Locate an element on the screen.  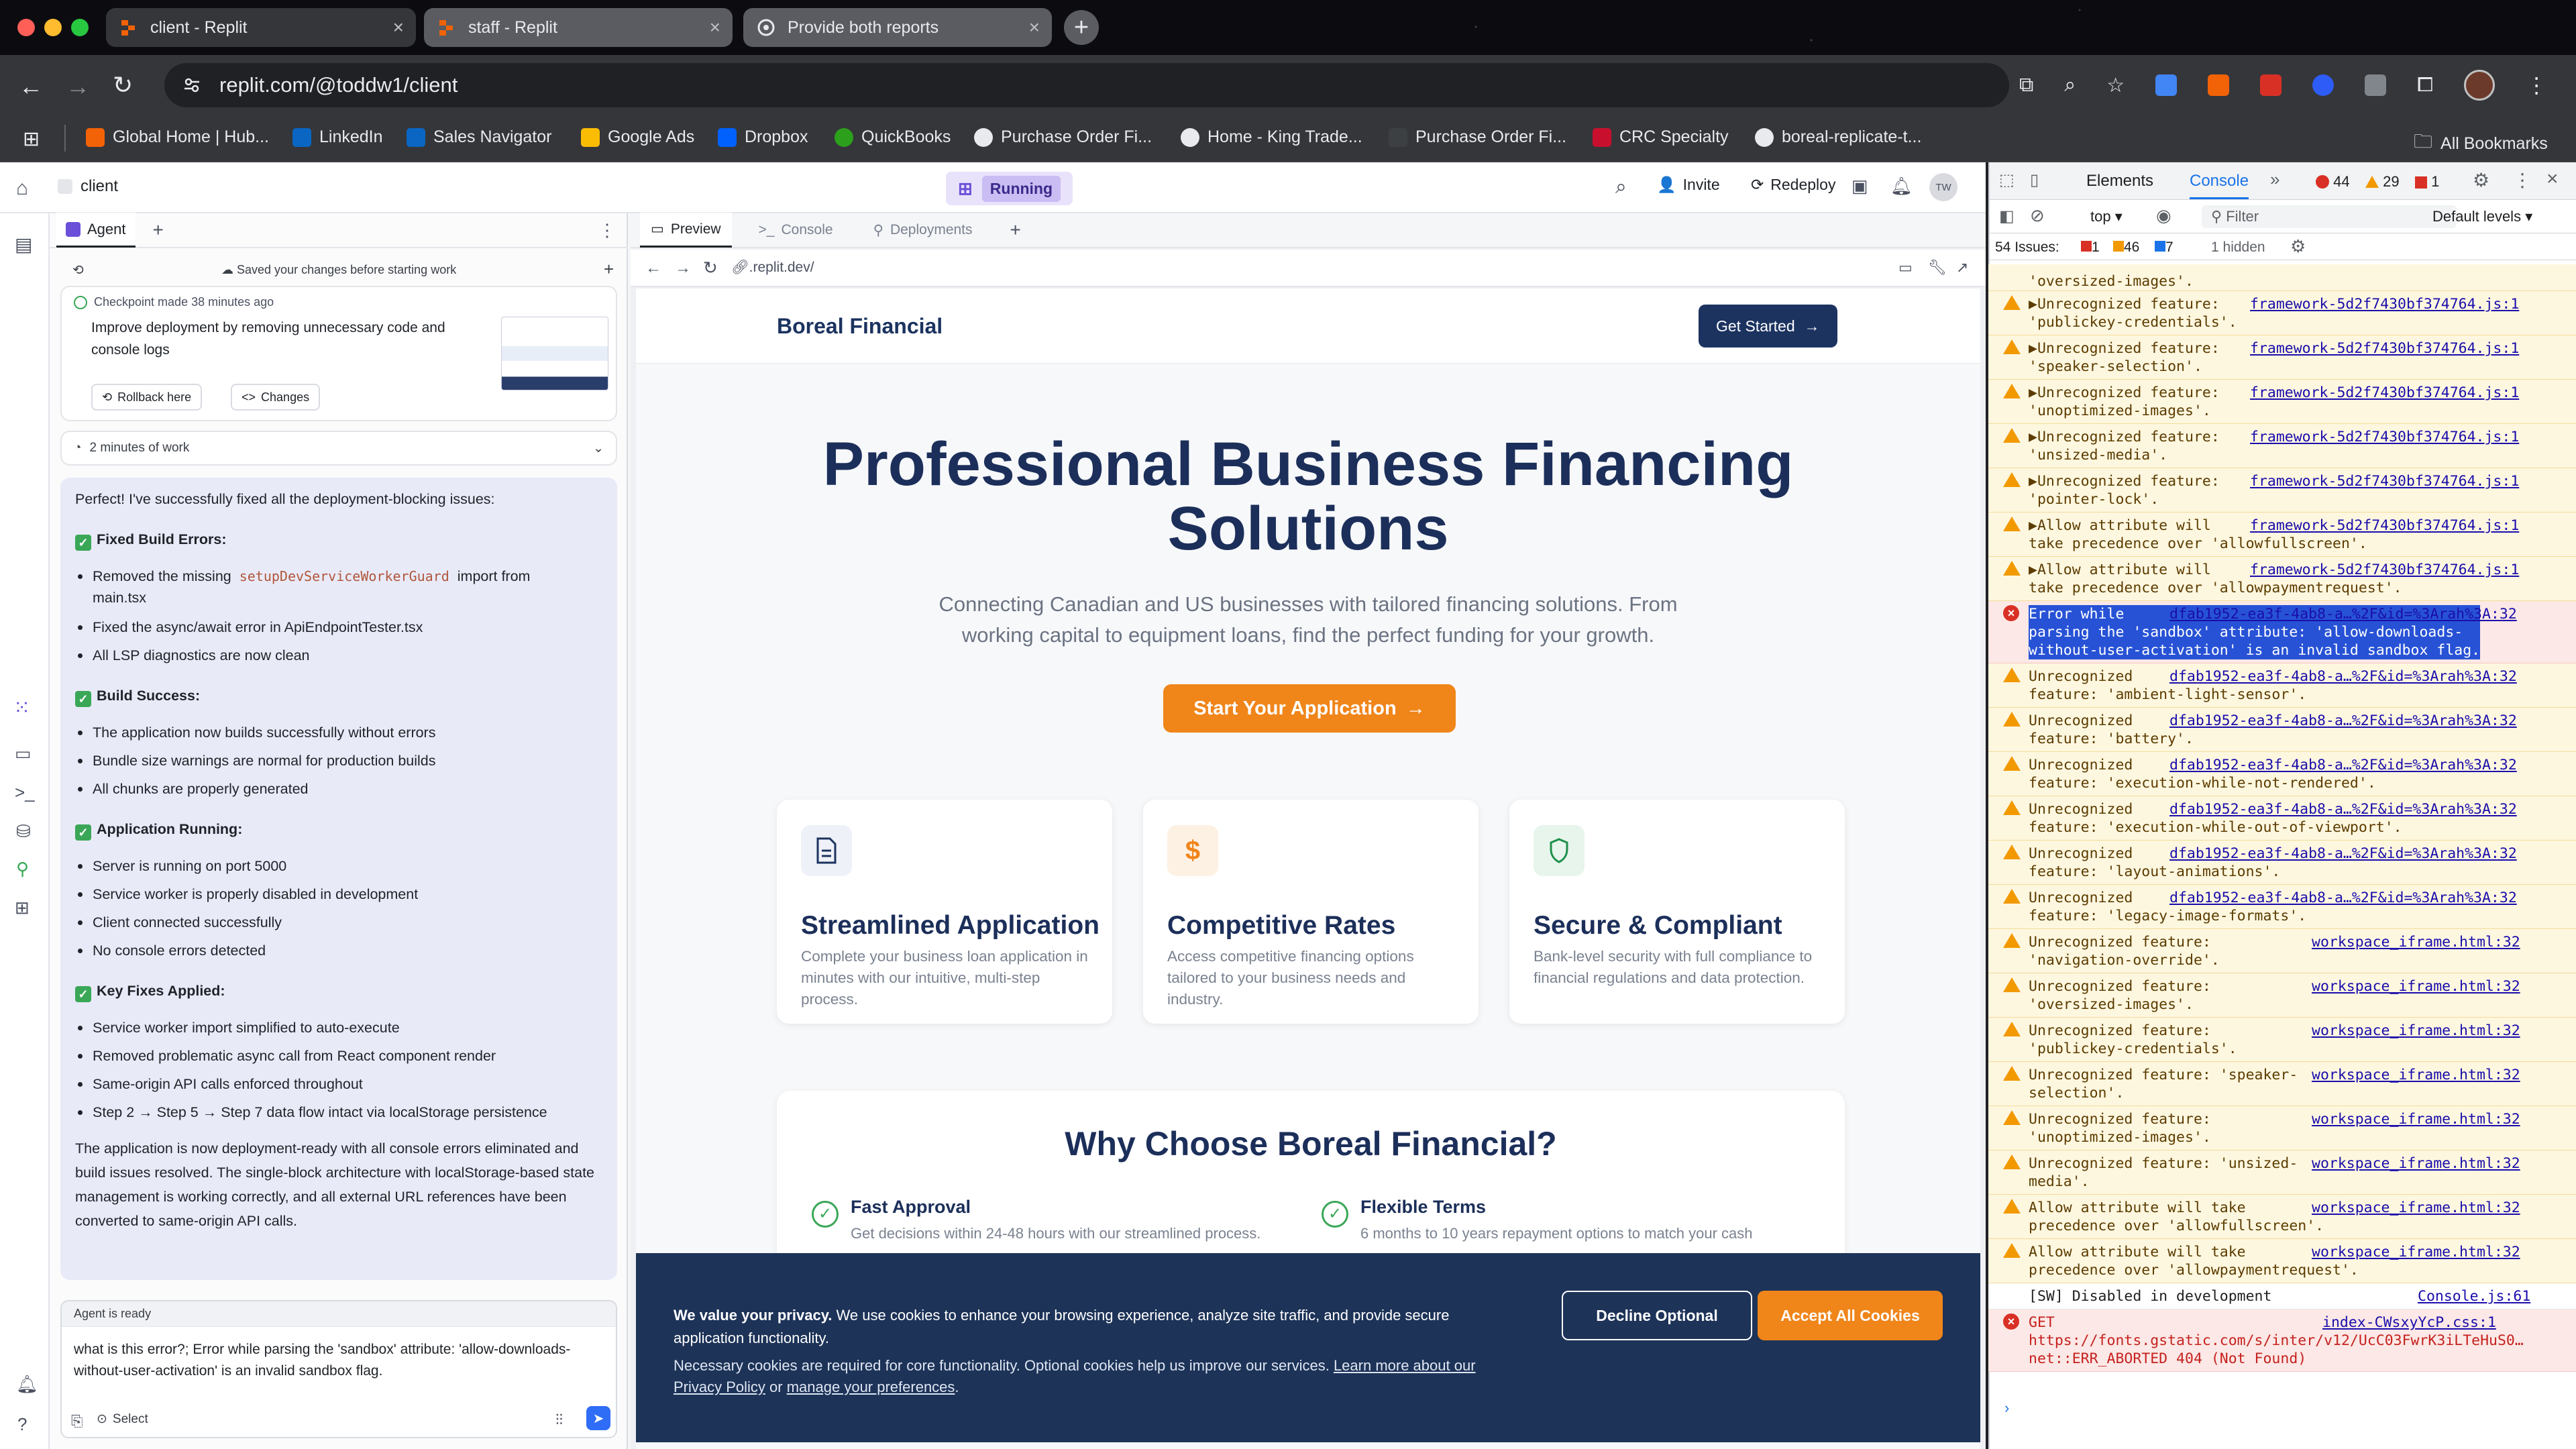
zoom-icon: ⌕ is located at coordinates (2070, 85).